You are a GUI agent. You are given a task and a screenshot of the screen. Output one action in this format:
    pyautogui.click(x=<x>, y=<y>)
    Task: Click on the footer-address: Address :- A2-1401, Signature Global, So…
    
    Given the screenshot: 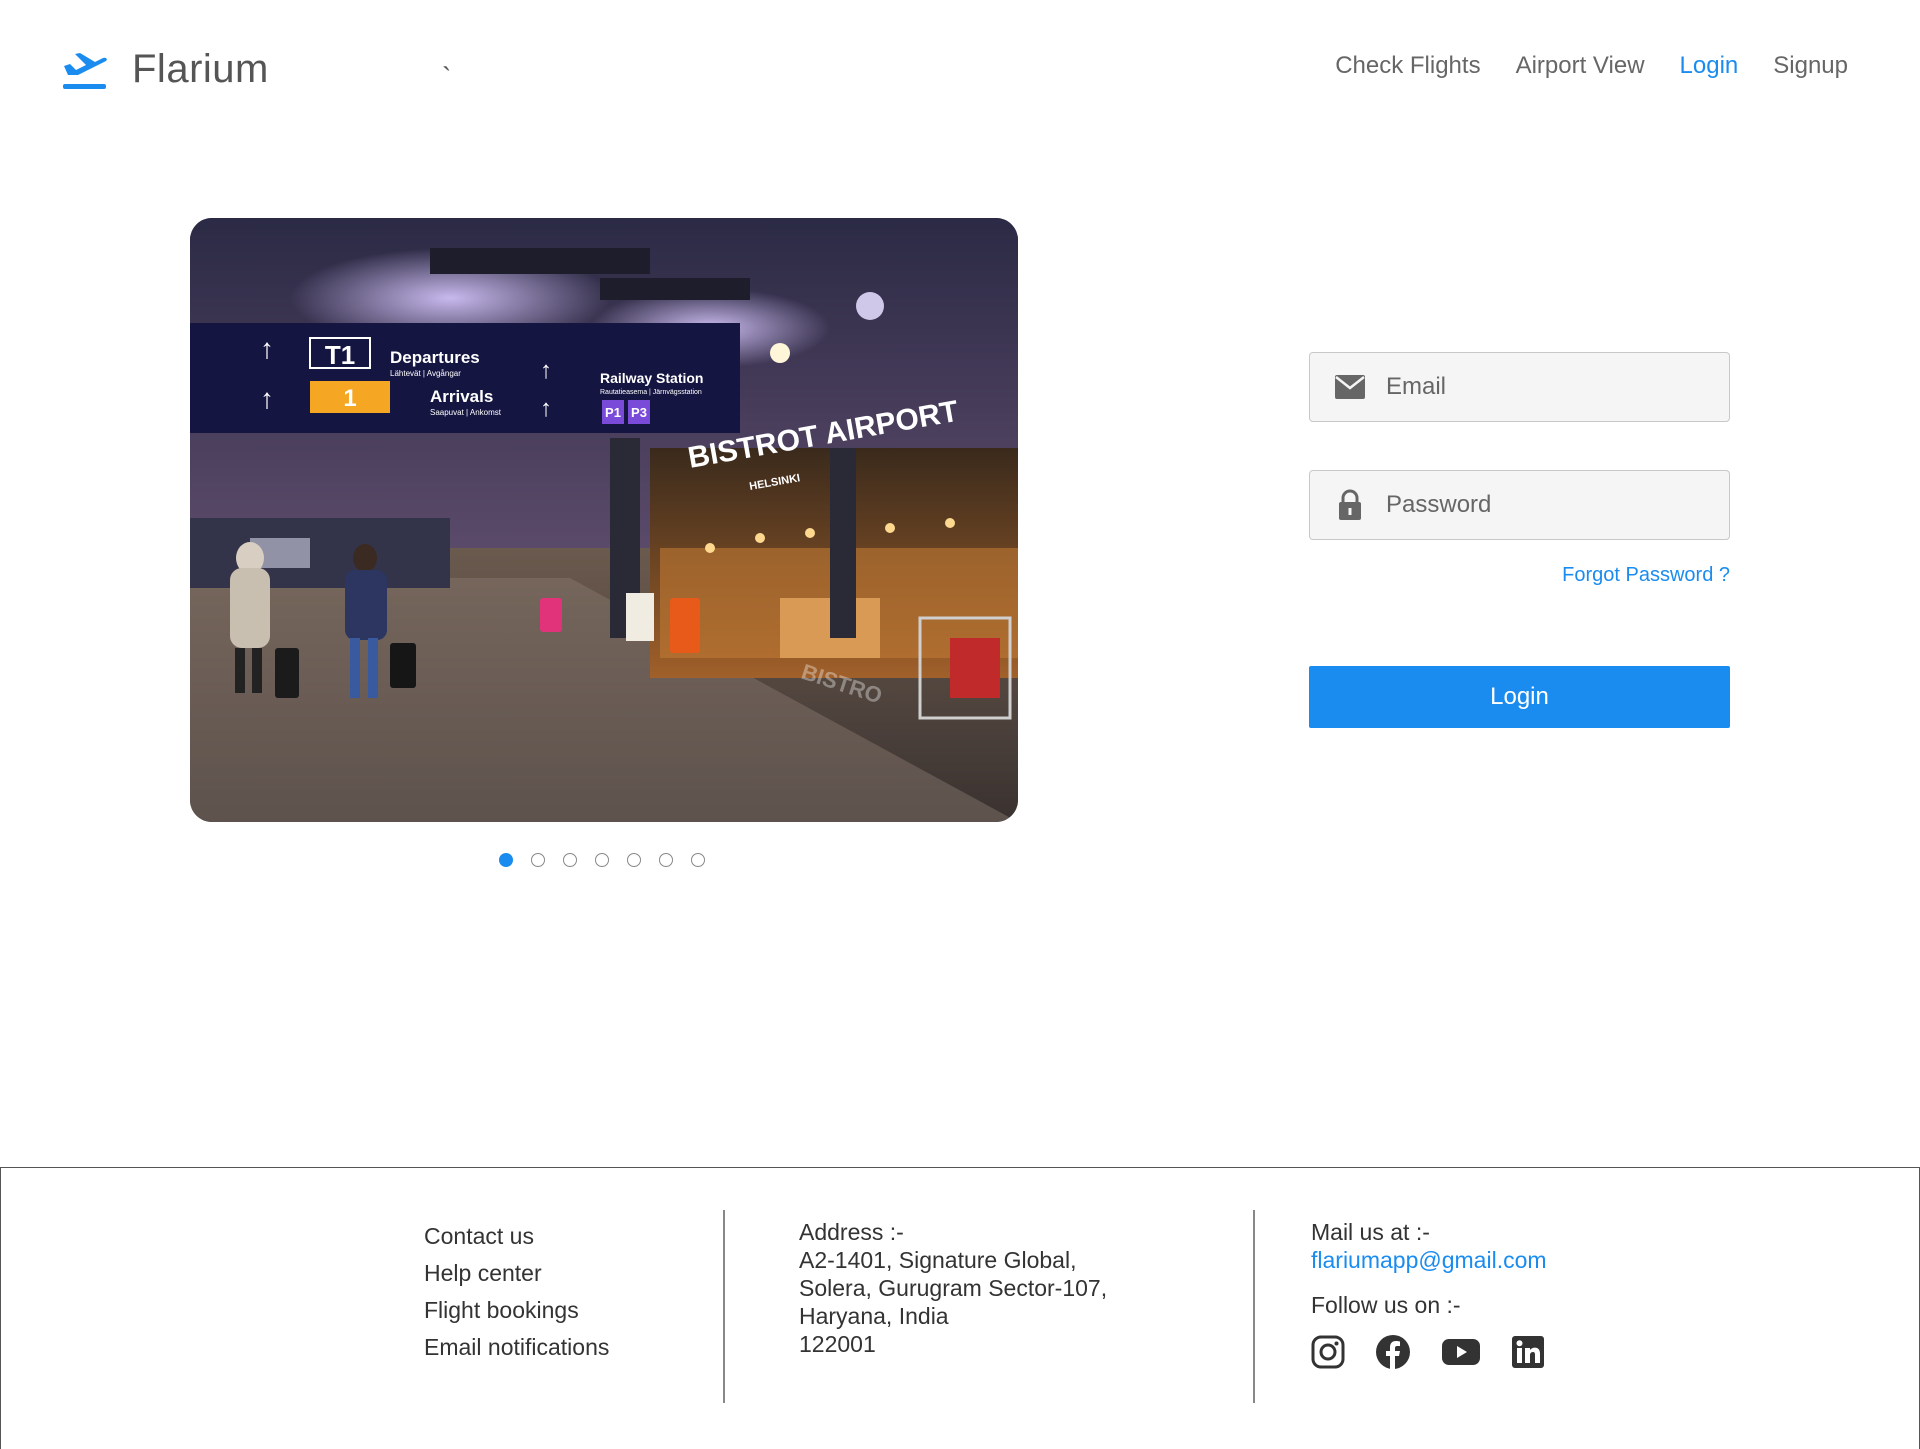 What is the action you would take?
    pyautogui.click(x=953, y=1288)
    